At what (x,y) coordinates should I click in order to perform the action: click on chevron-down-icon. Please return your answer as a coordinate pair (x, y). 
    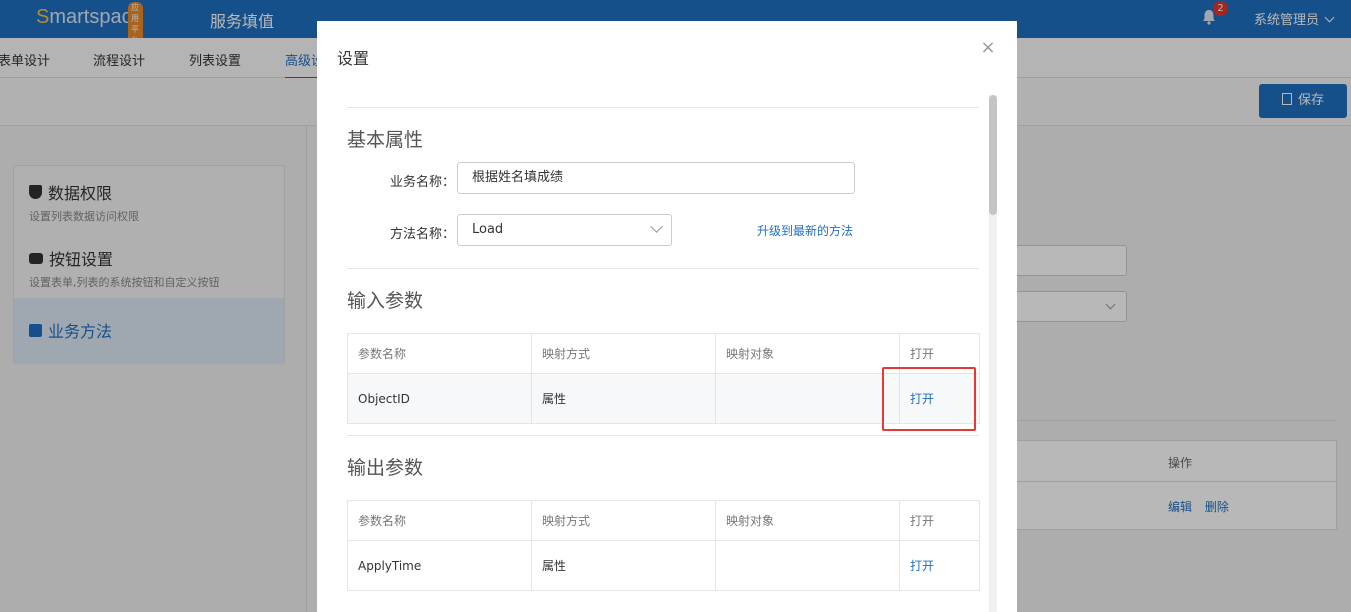
    Looking at the image, I should click on (656, 226).